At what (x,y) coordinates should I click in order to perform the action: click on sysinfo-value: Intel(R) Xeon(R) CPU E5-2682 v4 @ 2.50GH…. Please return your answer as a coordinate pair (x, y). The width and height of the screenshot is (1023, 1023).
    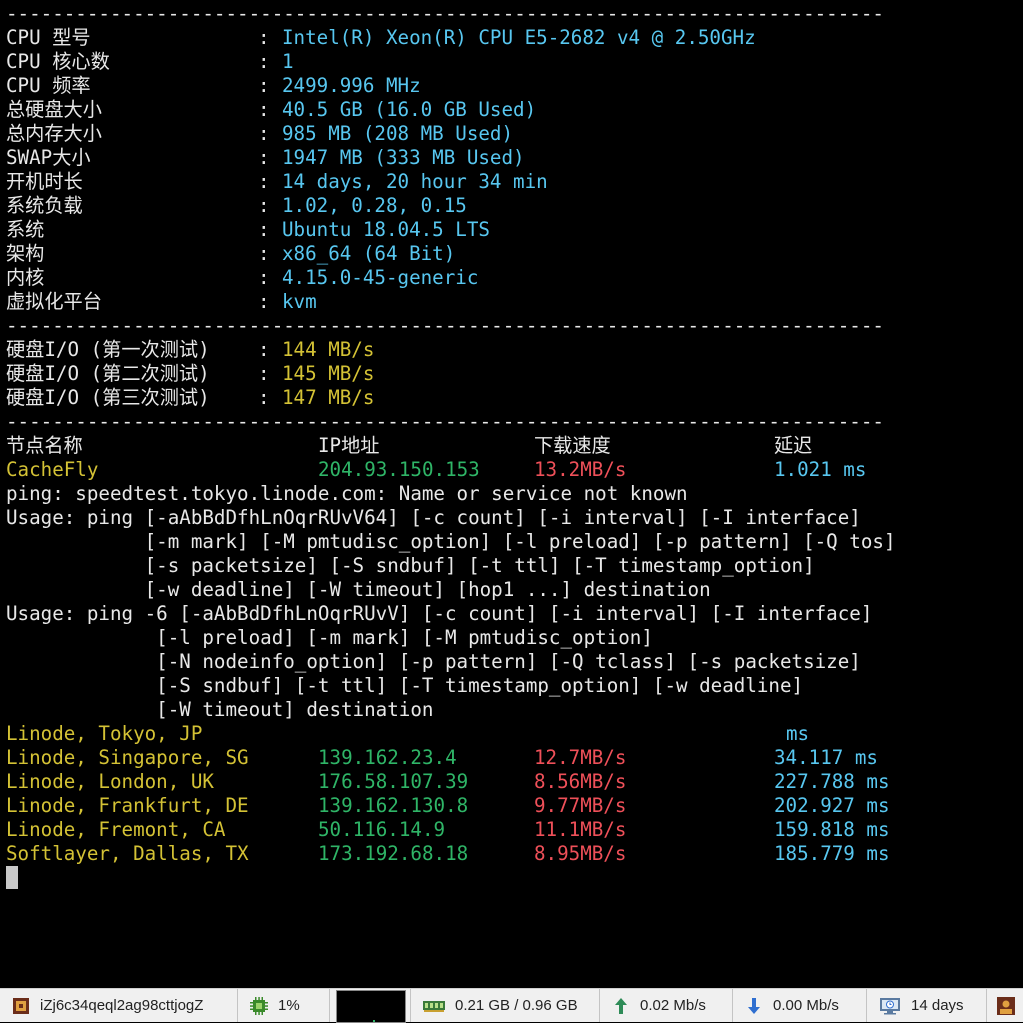
    Looking at the image, I should click on (519, 37).